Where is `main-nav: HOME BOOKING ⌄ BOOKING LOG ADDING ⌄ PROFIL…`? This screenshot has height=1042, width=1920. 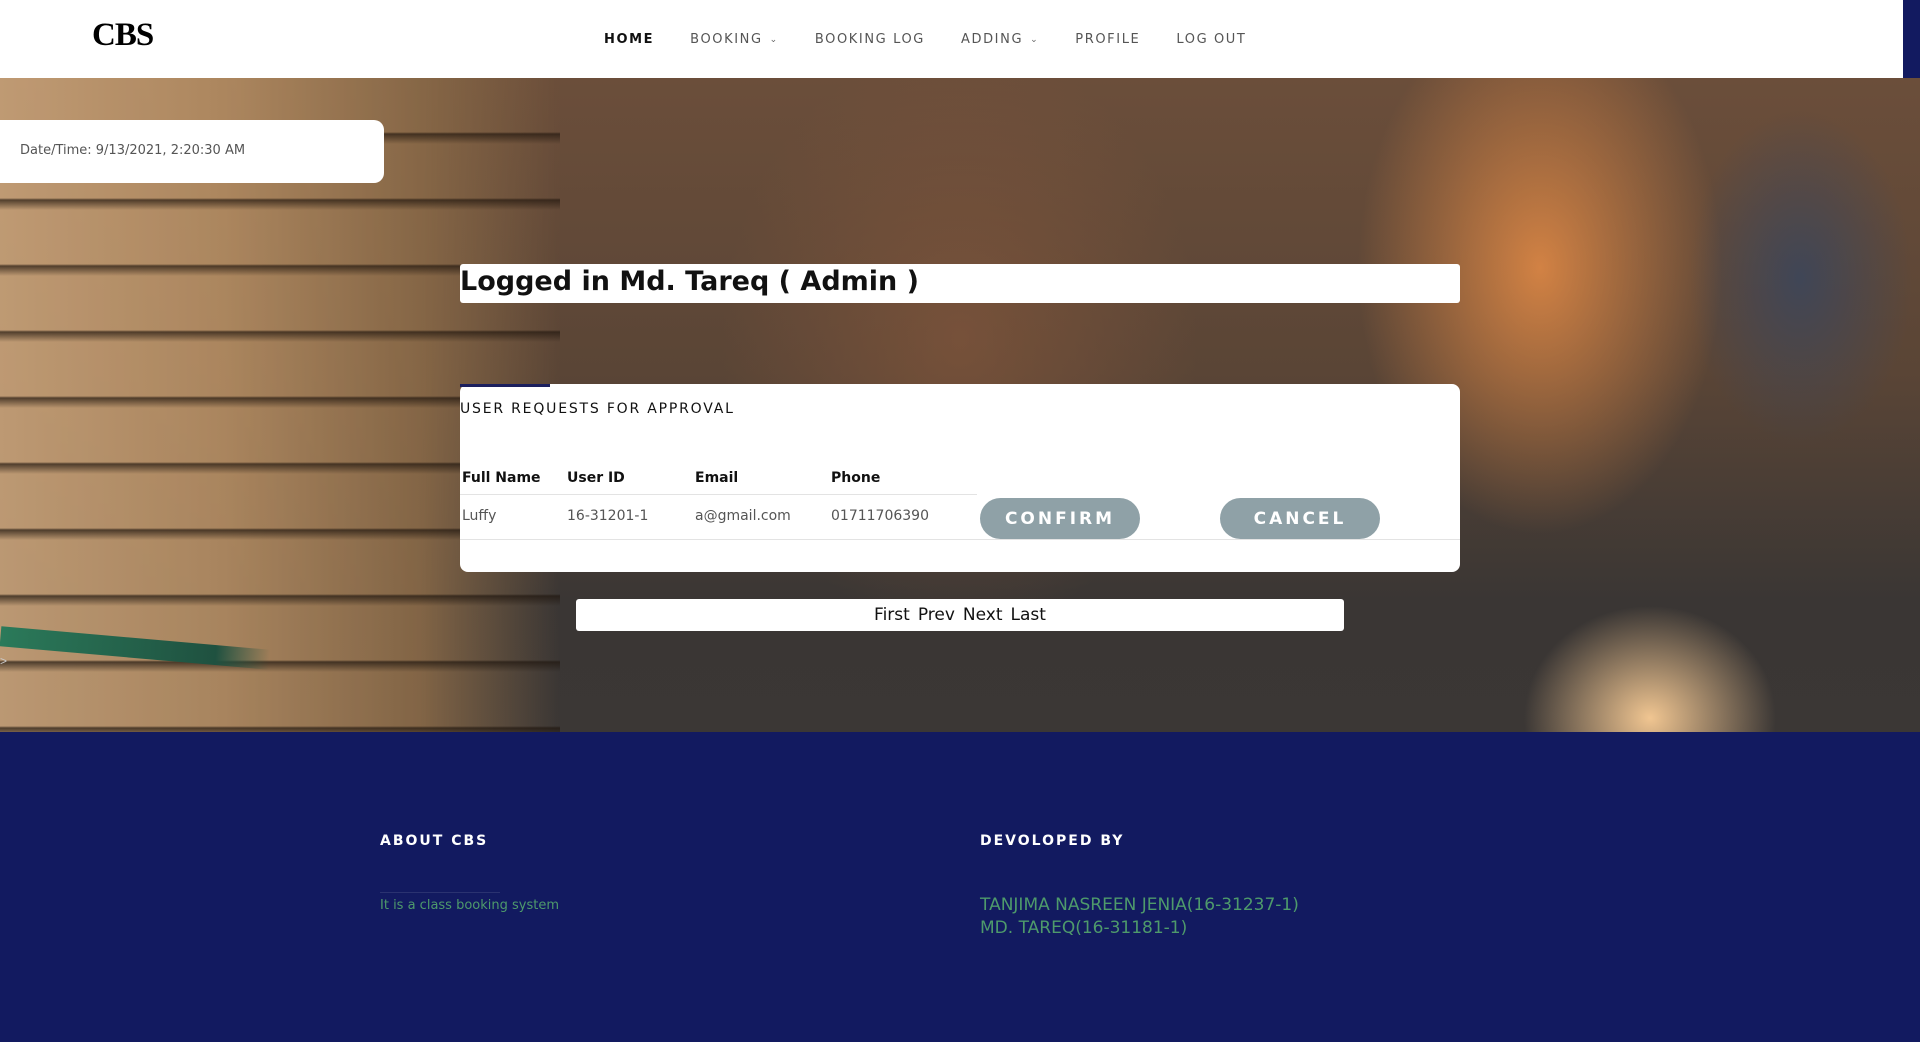 main-nav: HOME BOOKING ⌄ BOOKING LOG ADDING ⌄ PROFIL… is located at coordinates (943, 39).